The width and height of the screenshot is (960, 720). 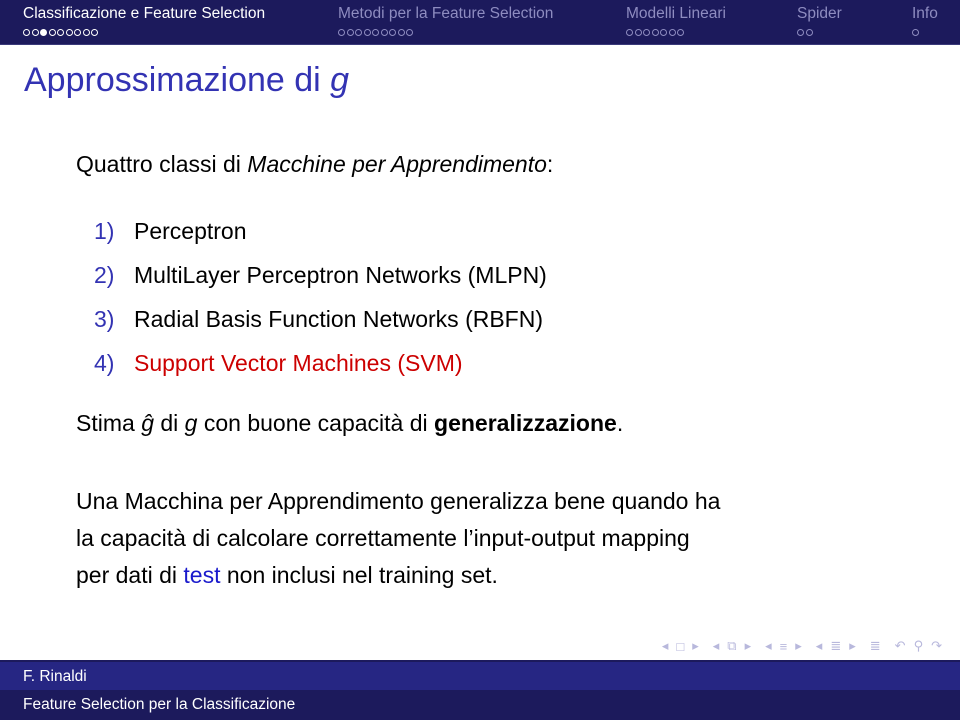 I want to click on stima-text: con buone capacità di, so click(x=316, y=423).